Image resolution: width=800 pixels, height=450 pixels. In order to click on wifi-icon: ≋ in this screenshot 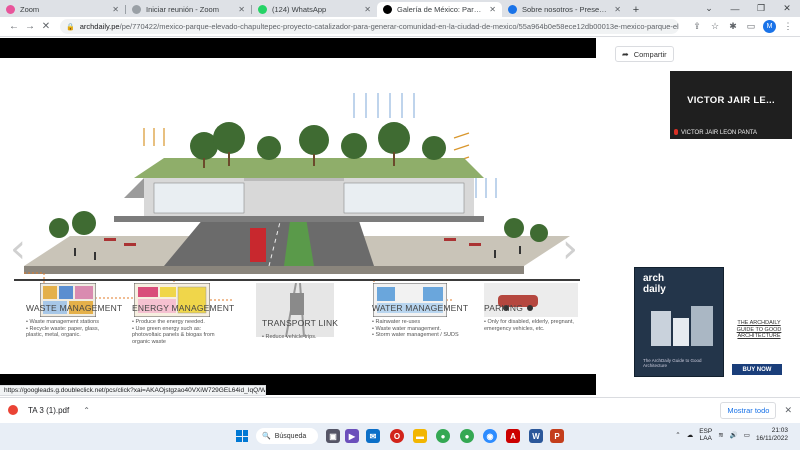, I will do `click(720, 435)`.